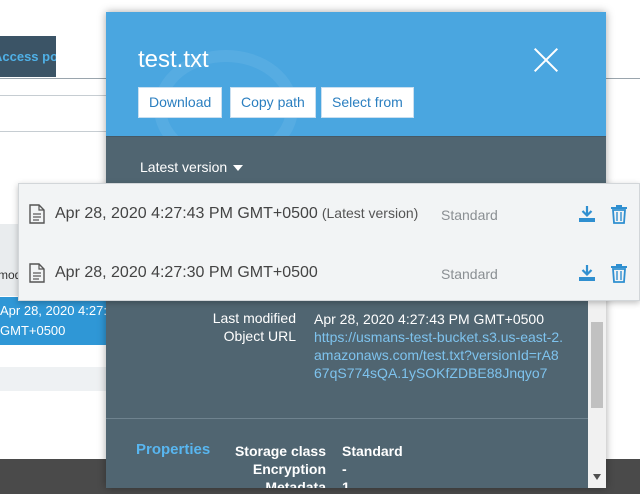 The height and width of the screenshot is (494, 640). I want to click on version-bar: Latest version, so click(356, 160).